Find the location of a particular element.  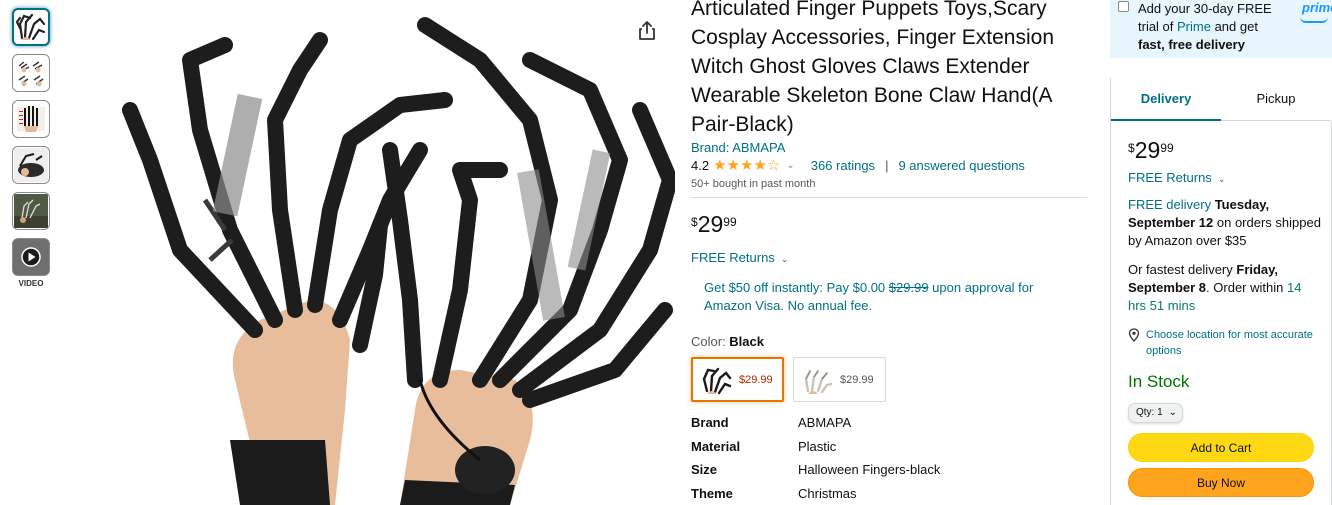

buy-now-button: Buy Now is located at coordinates (1221, 482).